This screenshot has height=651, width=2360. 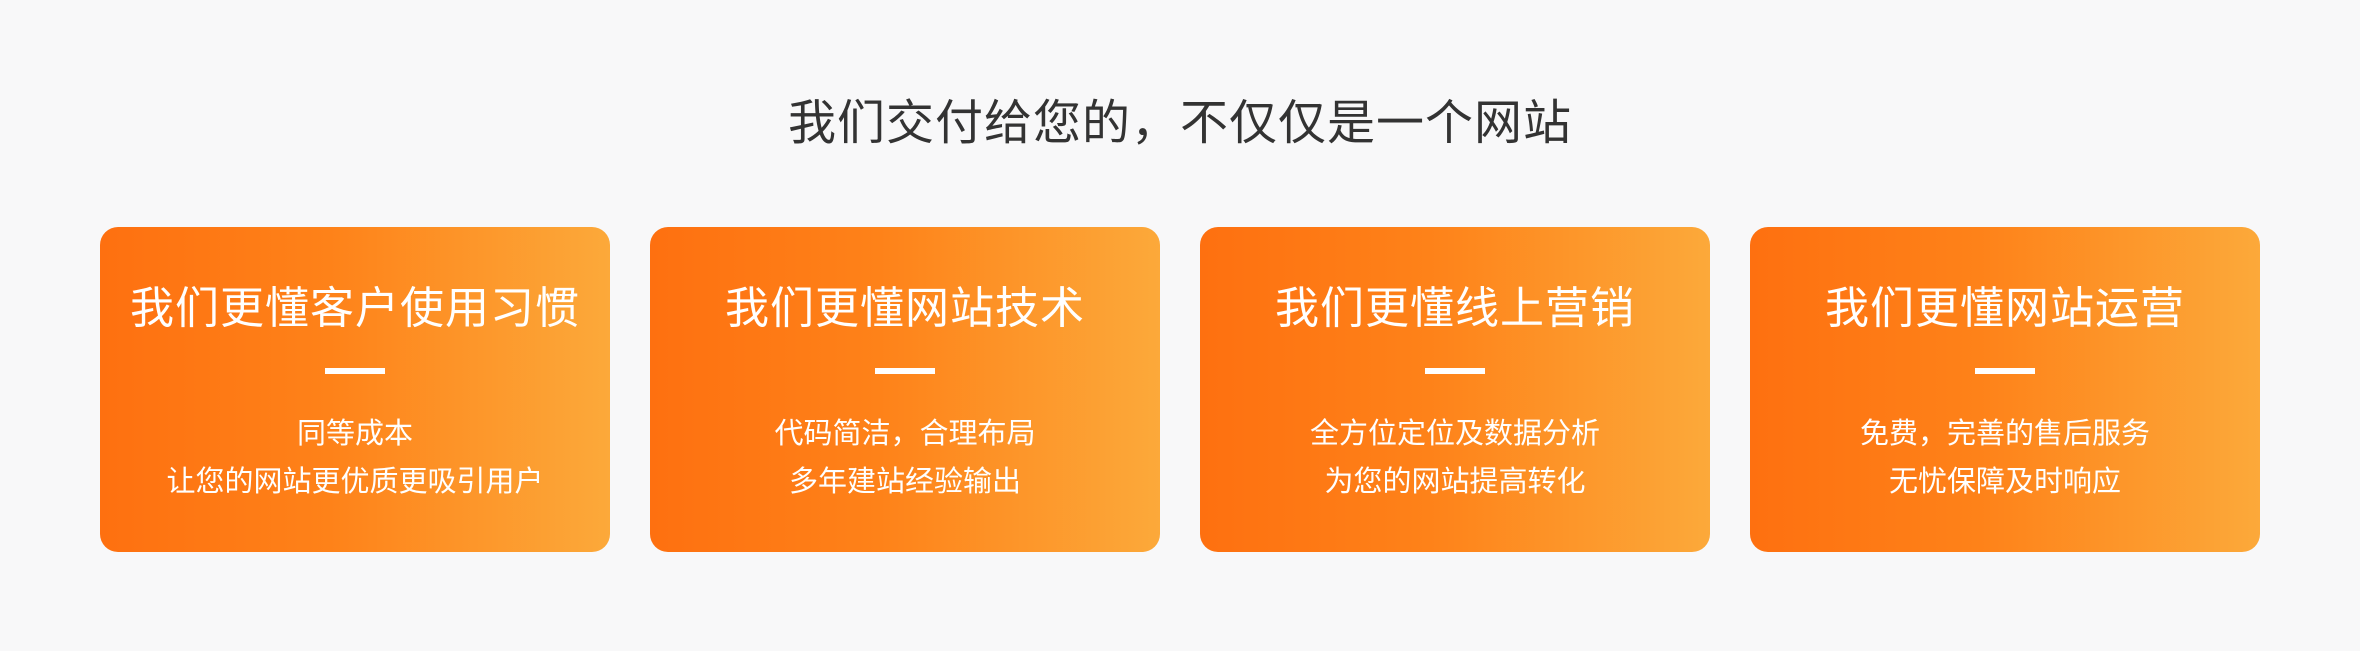 What do you see at coordinates (2004, 481) in the screenshot?
I see `card-description-line: 无忧保障及时响应` at bounding box center [2004, 481].